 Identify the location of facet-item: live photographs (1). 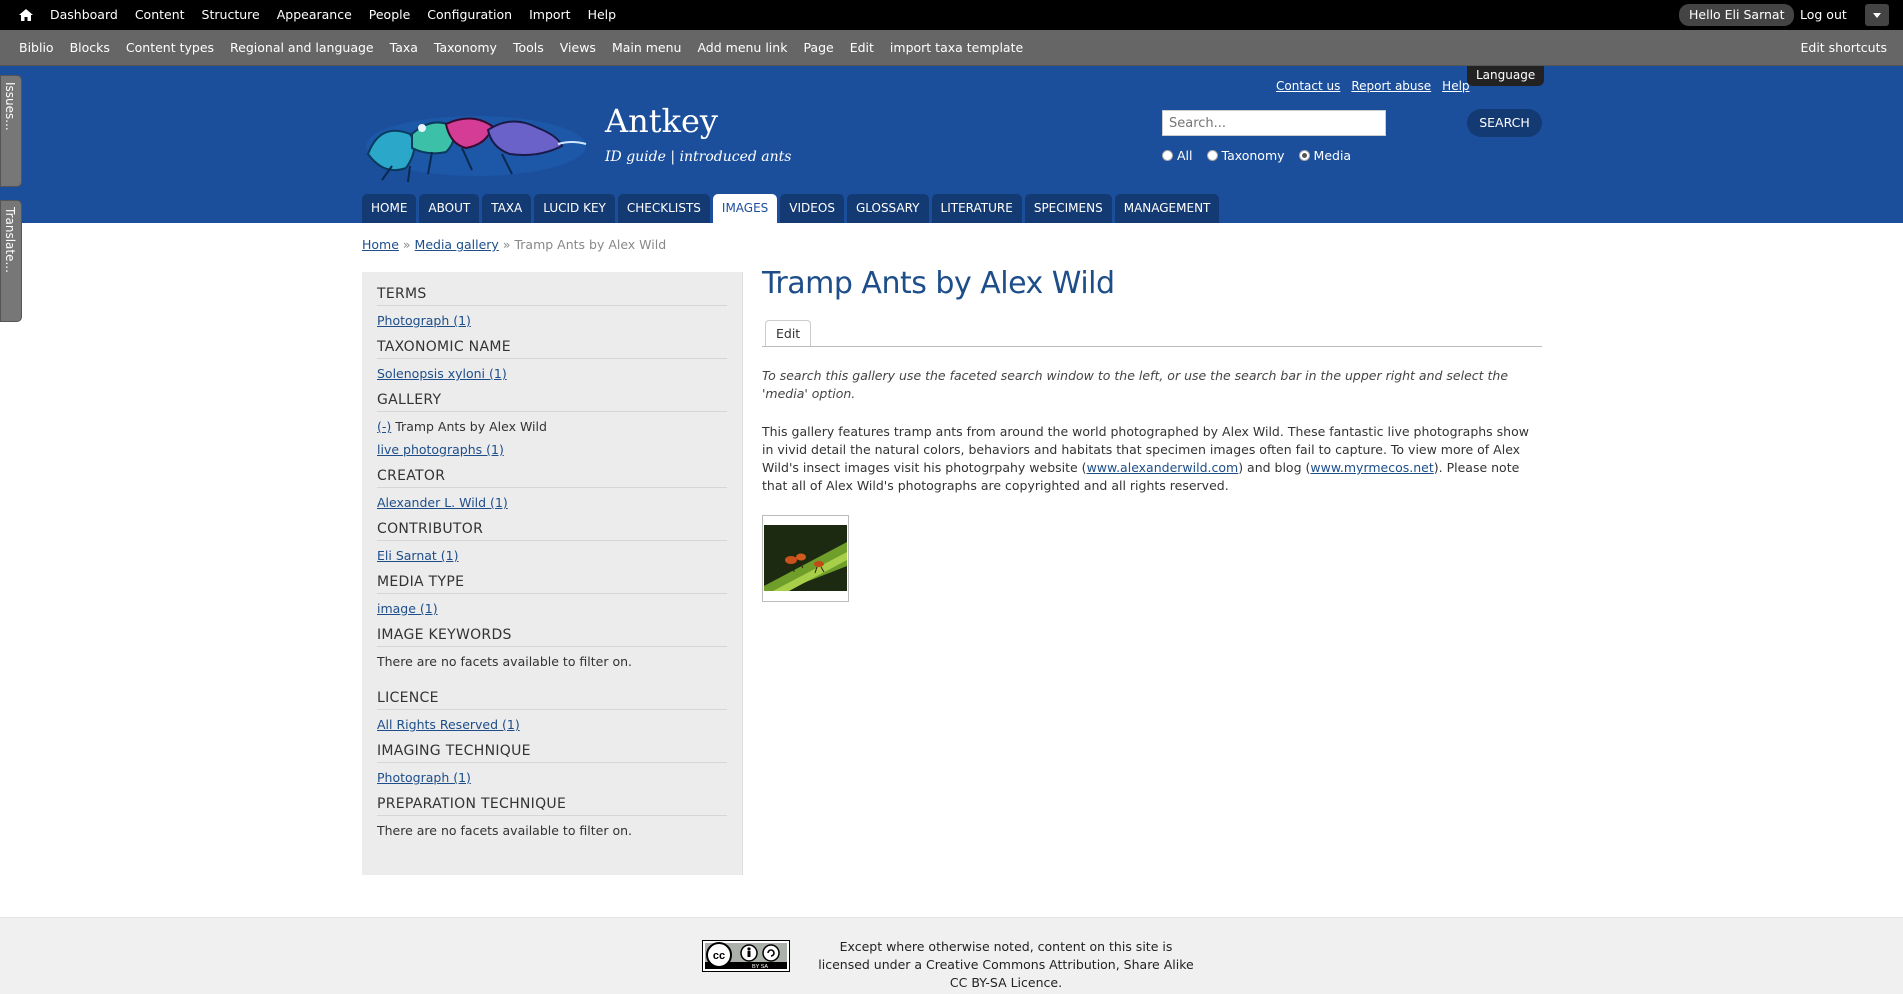
(440, 449).